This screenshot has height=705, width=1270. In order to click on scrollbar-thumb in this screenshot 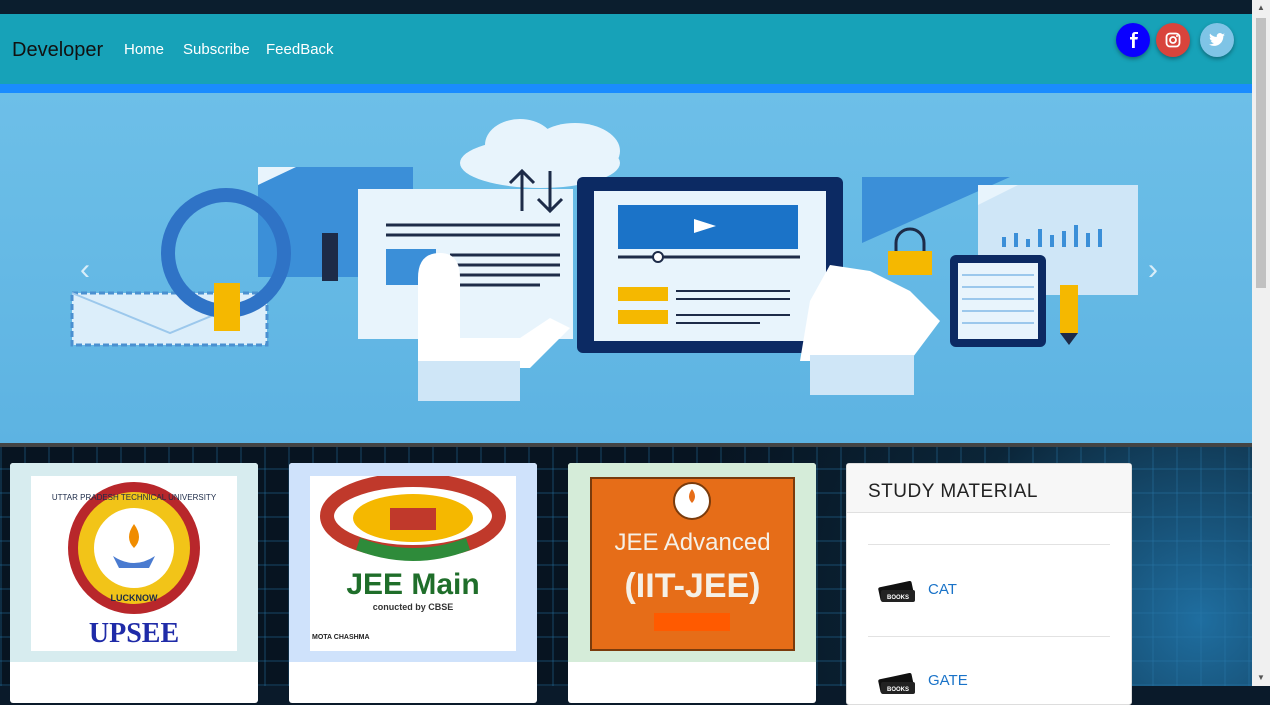, I will do `click(1261, 153)`.